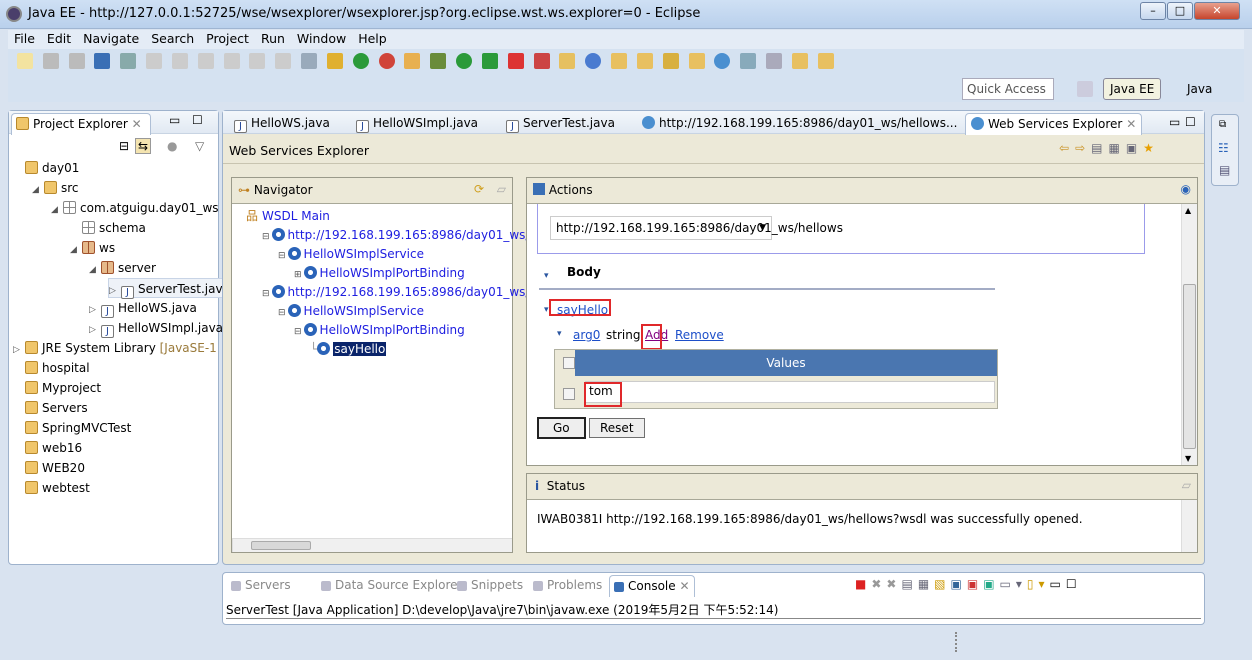  Describe the element at coordinates (282, 124) in the screenshot. I see `editor-tab: J HelloWS.java` at that location.